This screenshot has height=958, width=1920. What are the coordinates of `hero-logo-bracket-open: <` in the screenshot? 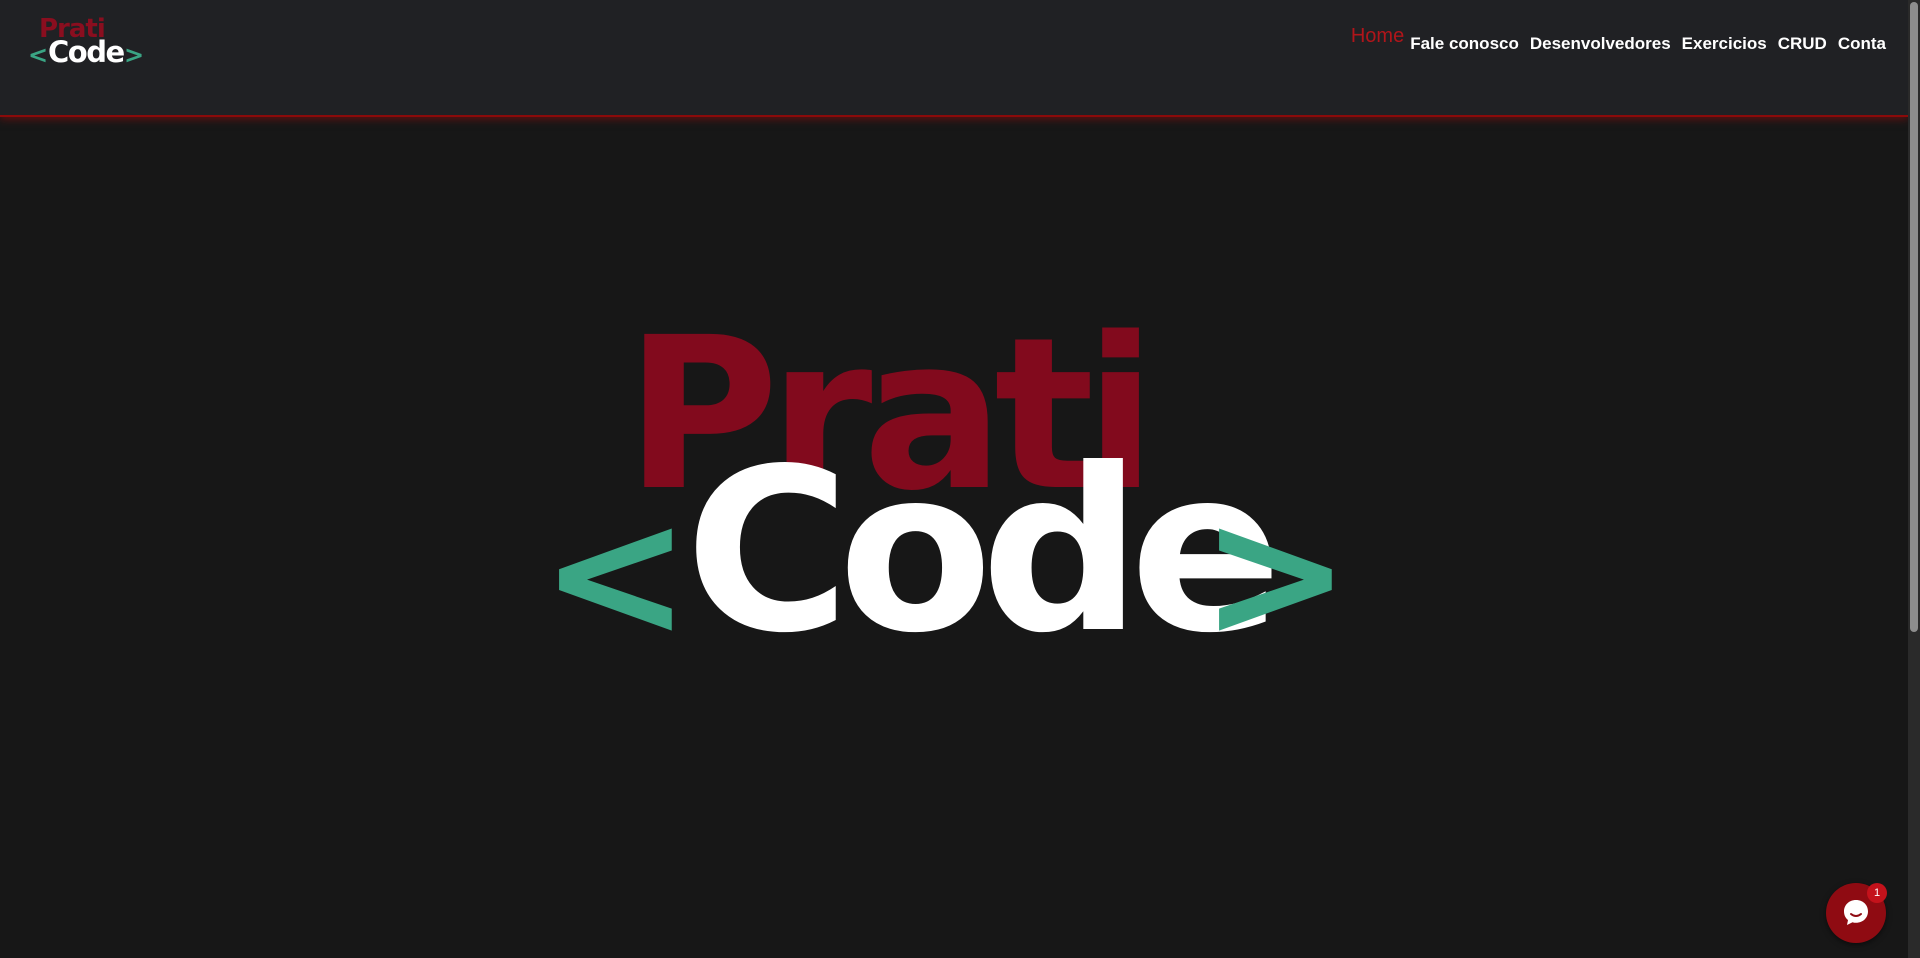 It's located at (615, 574).